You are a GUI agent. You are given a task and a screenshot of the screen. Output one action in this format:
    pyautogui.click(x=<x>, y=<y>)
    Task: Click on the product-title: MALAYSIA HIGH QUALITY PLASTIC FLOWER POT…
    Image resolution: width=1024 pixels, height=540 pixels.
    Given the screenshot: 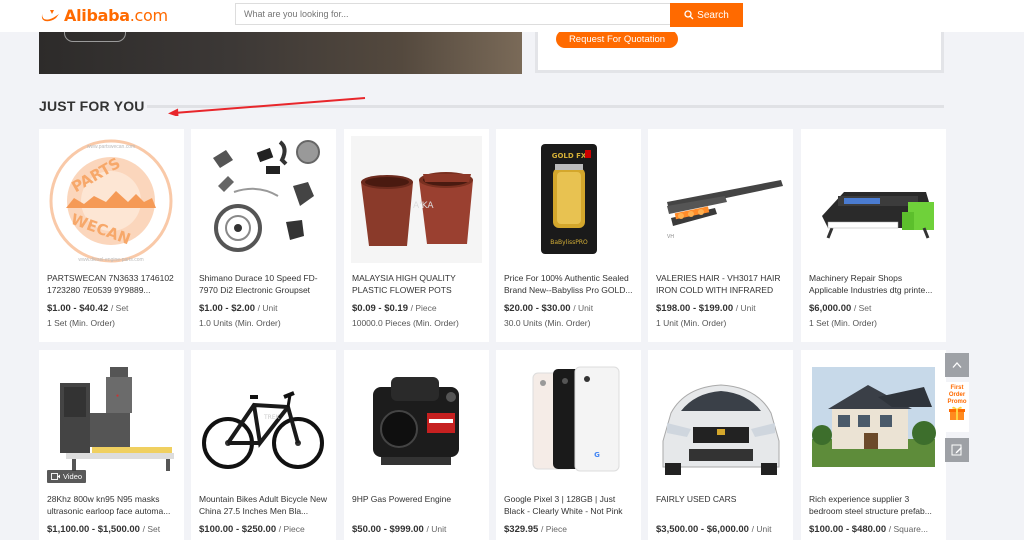 What is the action you would take?
    pyautogui.click(x=417, y=284)
    